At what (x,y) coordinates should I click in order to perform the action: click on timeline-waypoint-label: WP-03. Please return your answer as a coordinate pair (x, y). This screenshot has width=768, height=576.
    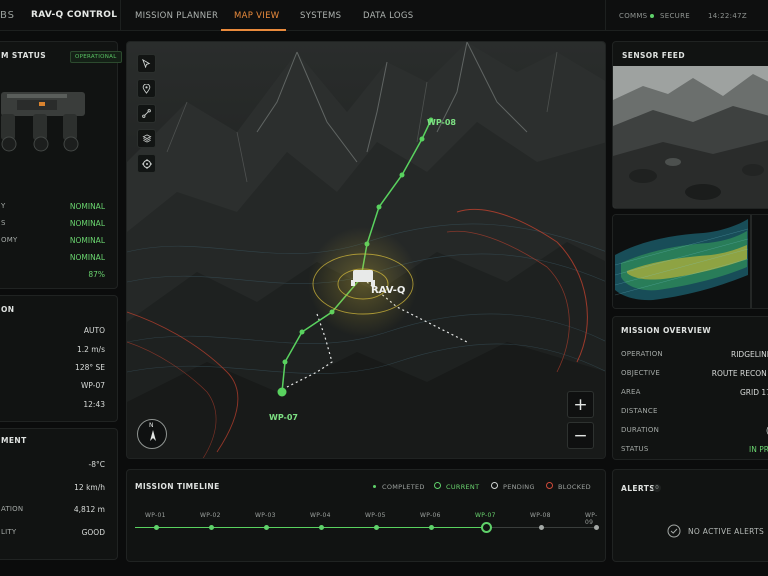
    Looking at the image, I should click on (265, 515).